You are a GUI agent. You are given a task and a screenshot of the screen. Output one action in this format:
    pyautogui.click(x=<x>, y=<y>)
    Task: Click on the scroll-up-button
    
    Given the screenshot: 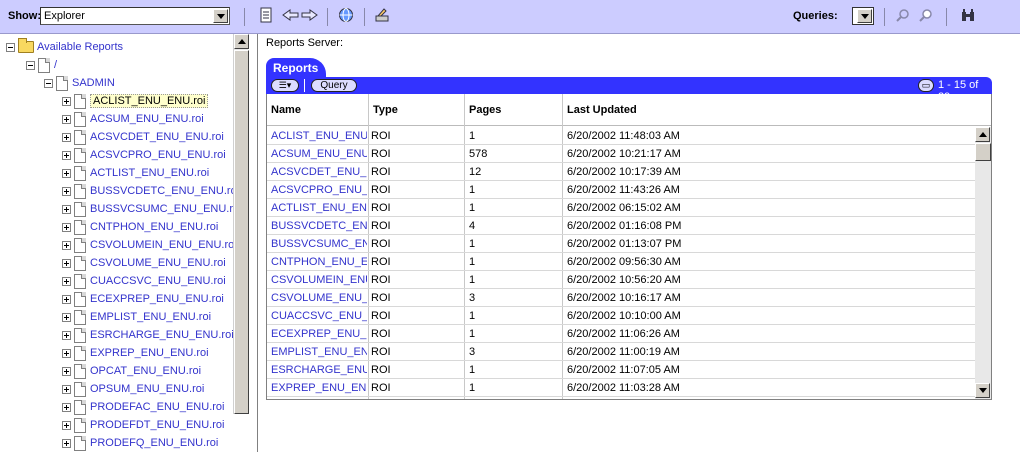 What is the action you would take?
    pyautogui.click(x=241, y=41)
    